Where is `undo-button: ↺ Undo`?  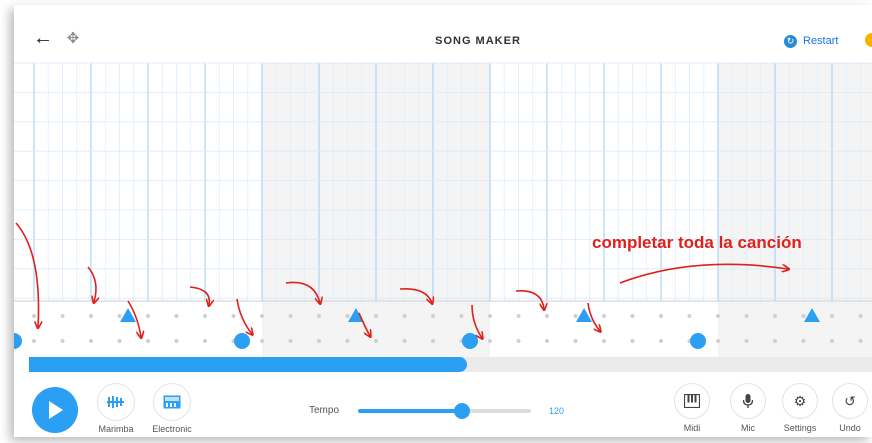 undo-button: ↺ Undo is located at coordinates (846, 408).